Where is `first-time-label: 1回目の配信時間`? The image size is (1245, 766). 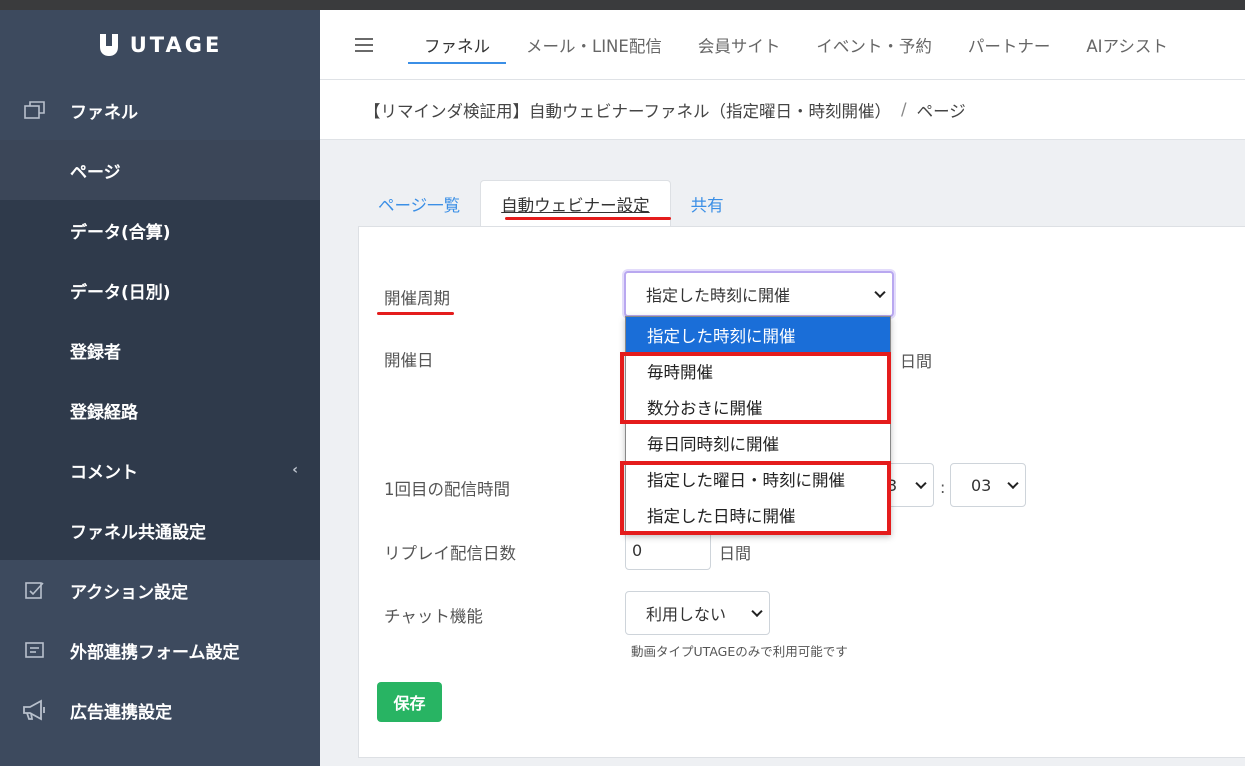 first-time-label: 1回目の配信時間 is located at coordinates (447, 489).